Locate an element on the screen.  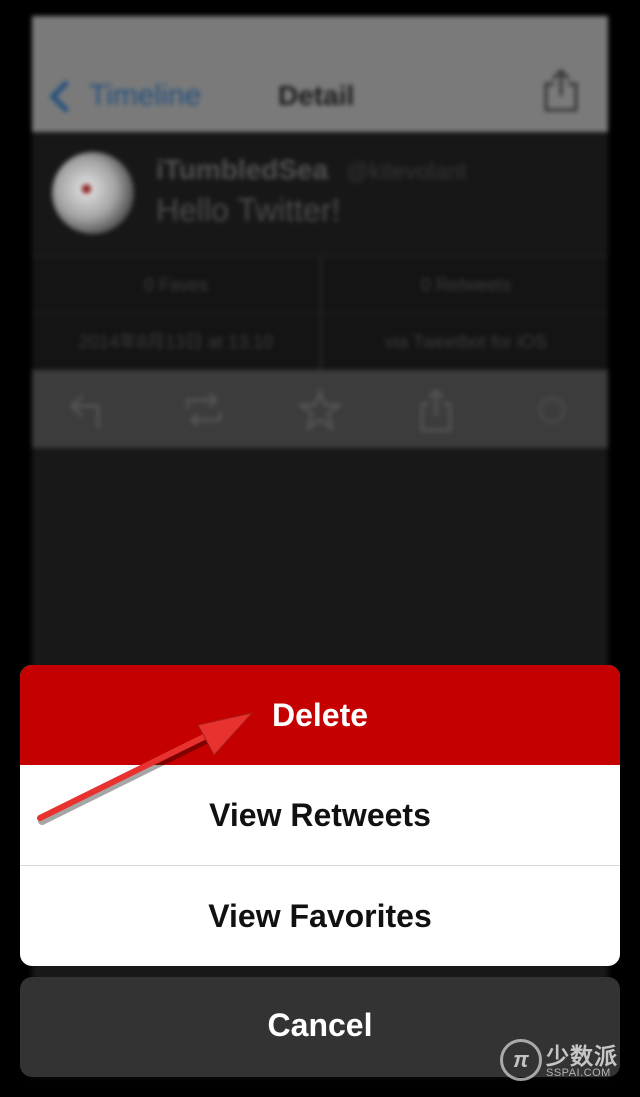
back-label: Timeline is located at coordinates (145, 95).